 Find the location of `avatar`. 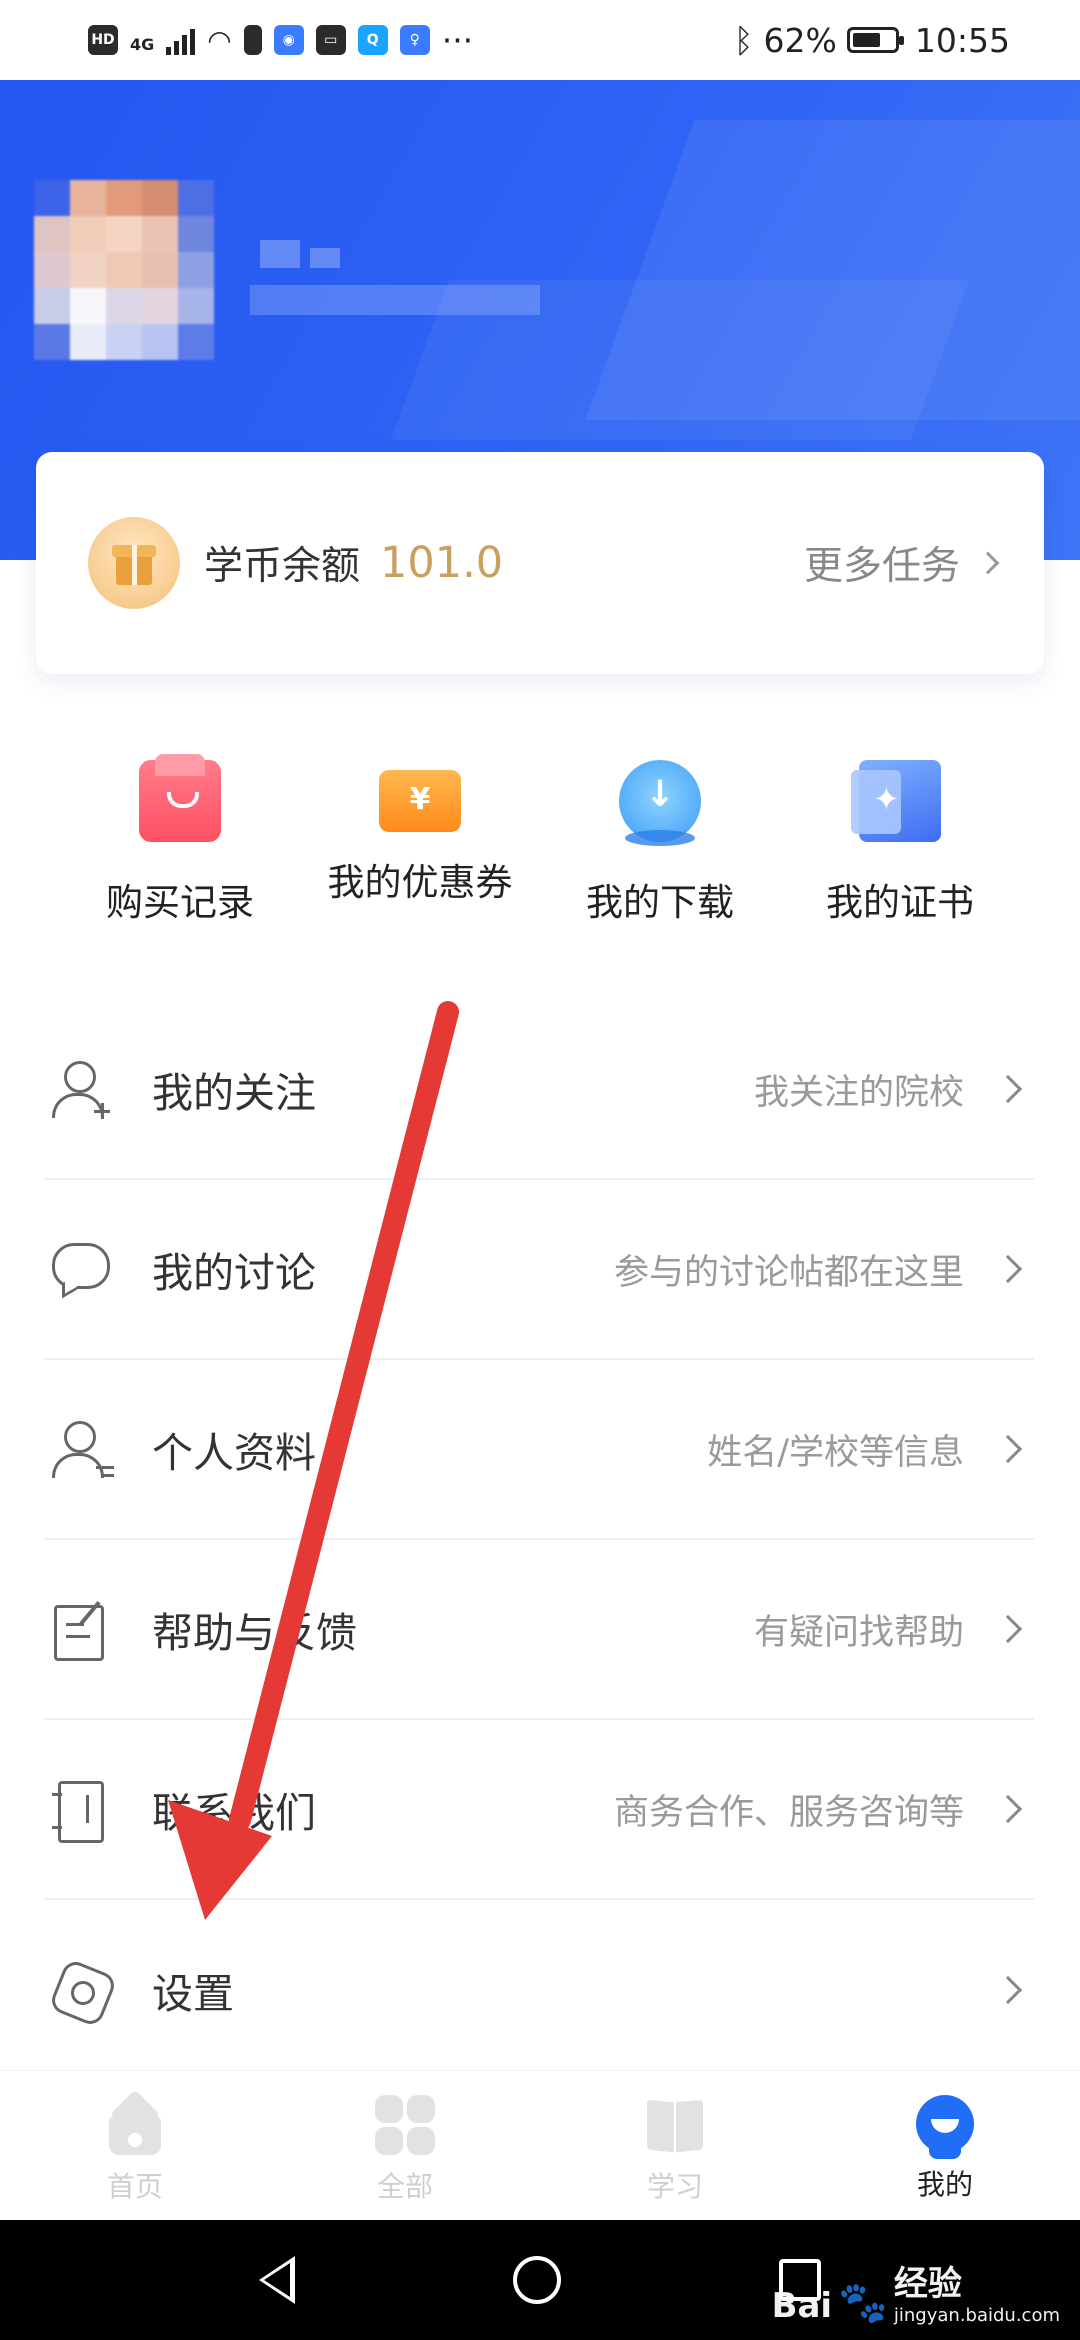

avatar is located at coordinates (124, 270).